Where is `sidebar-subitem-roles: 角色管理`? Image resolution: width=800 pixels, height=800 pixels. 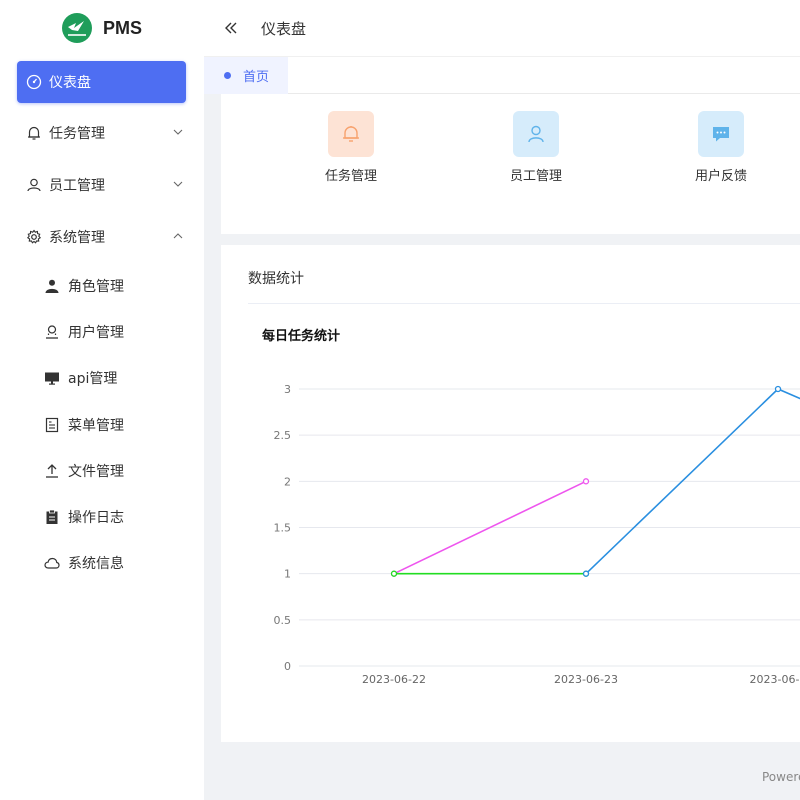
sidebar-subitem-roles: 角色管理 is located at coordinates (119, 286).